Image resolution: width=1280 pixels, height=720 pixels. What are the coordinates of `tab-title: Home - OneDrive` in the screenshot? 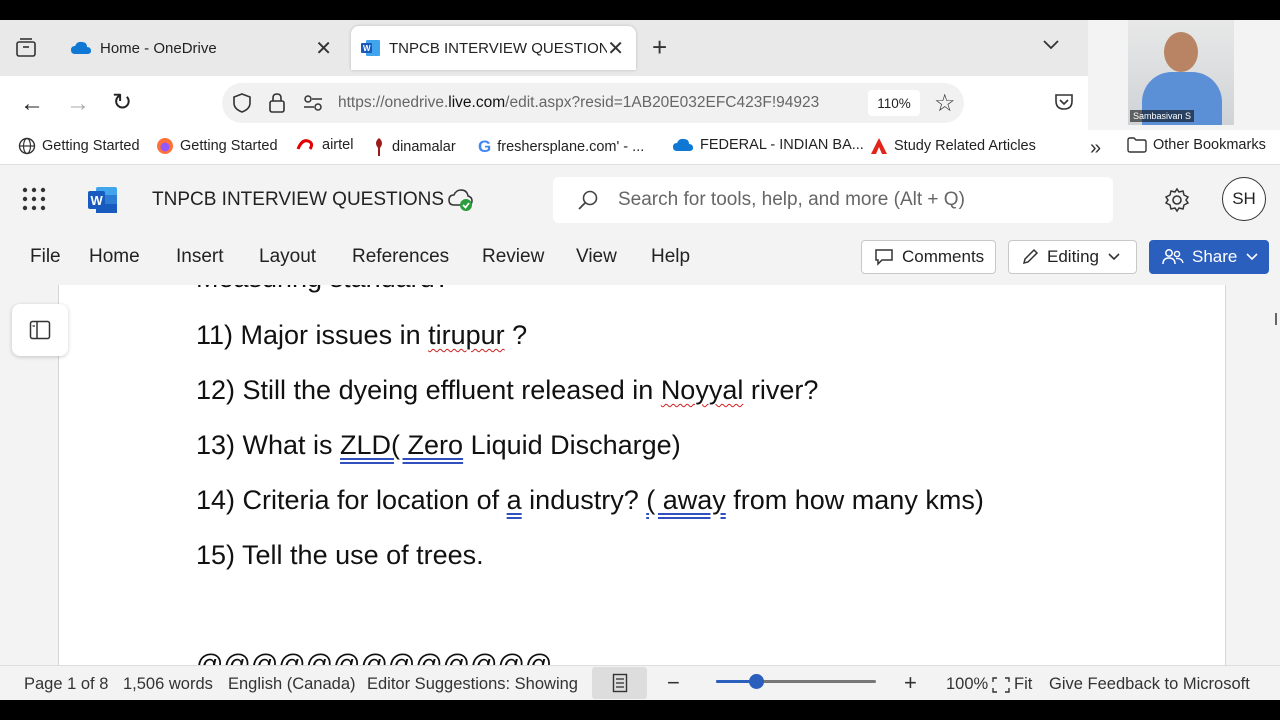 It's located at (158, 48).